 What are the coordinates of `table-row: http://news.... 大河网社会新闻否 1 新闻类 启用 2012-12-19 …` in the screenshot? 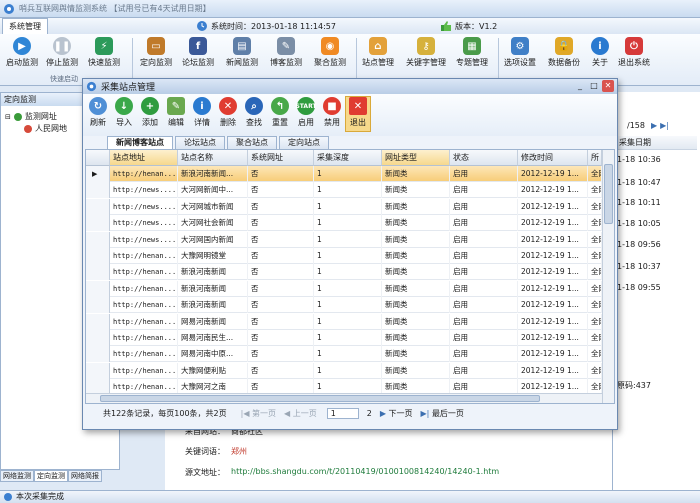 It's located at (344, 223).